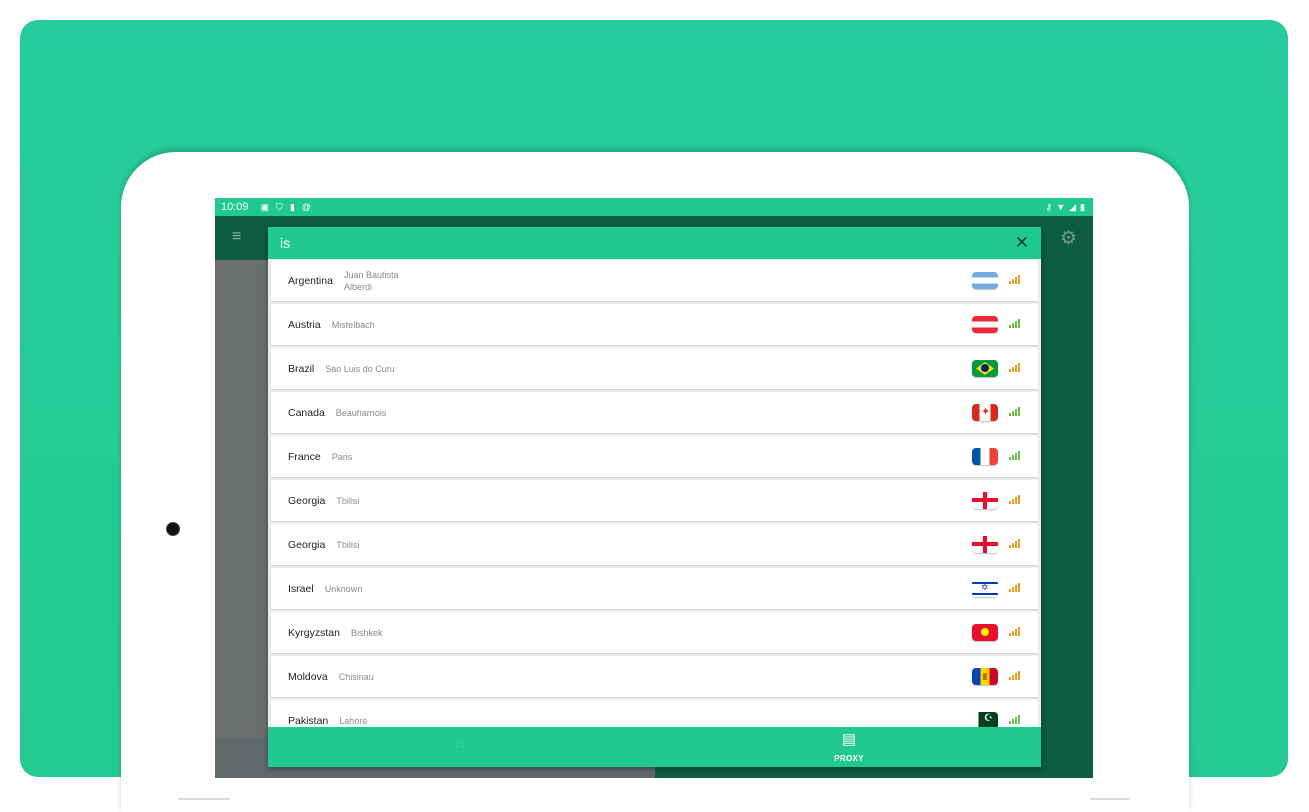  Describe the element at coordinates (279, 206) in the screenshot. I see `shield-icon: ⛉` at that location.